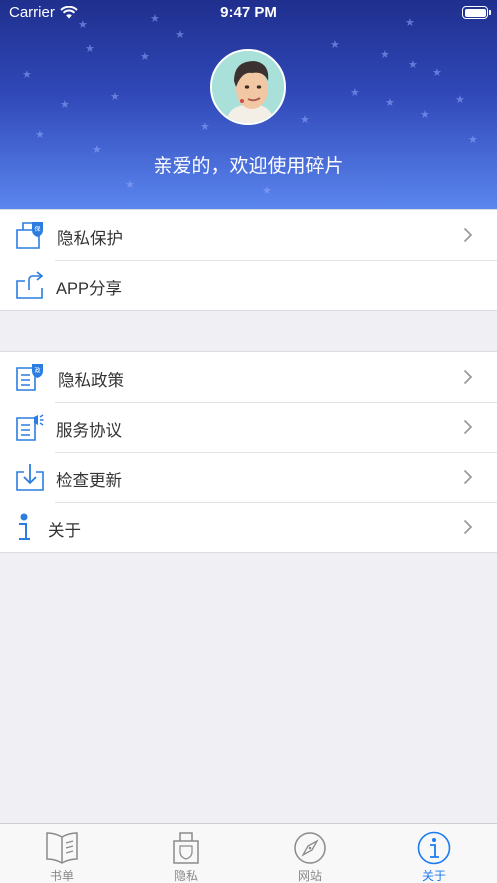  I want to click on tab-about: 关于, so click(434, 853).